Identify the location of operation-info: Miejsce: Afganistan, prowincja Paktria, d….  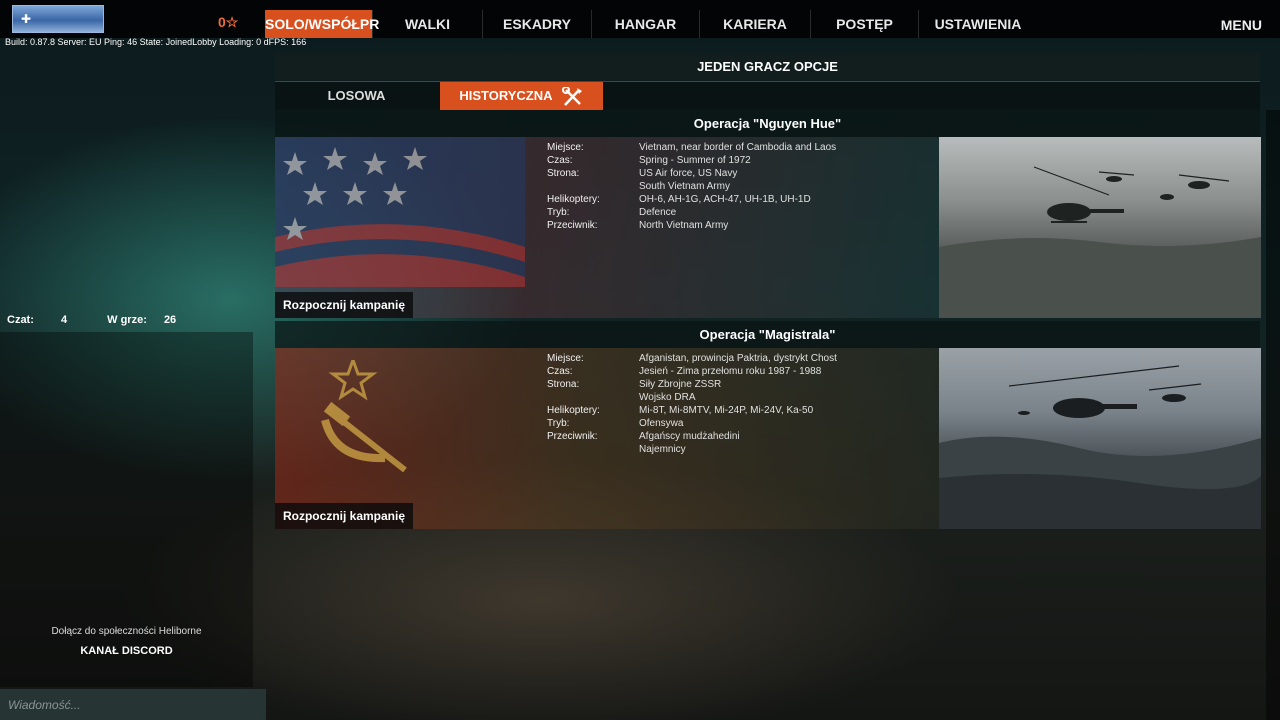
(713, 404).